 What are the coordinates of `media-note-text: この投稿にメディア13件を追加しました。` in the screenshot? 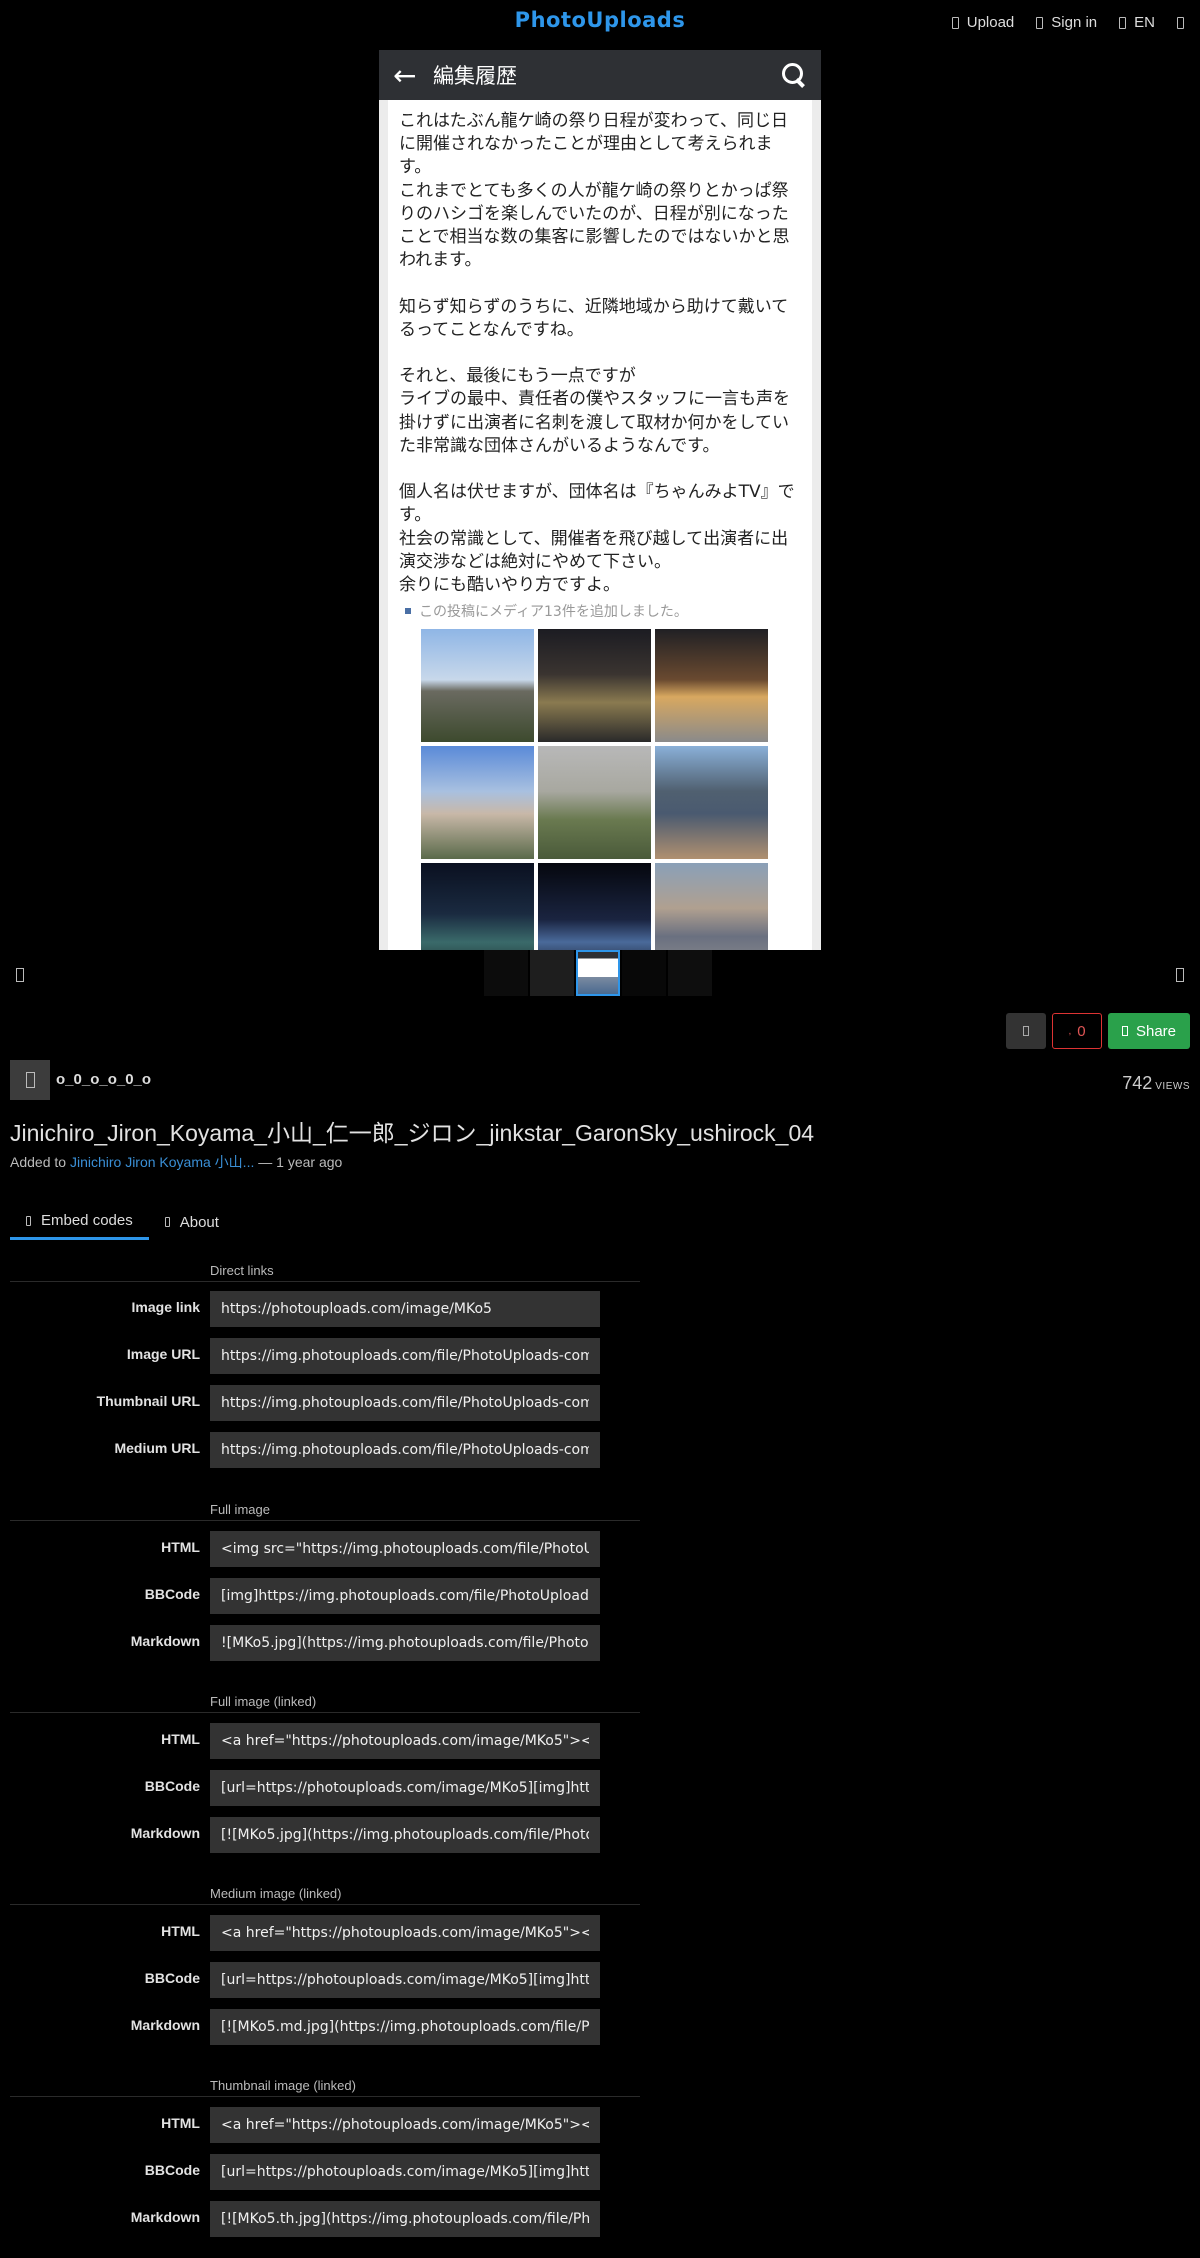 It's located at (553, 612).